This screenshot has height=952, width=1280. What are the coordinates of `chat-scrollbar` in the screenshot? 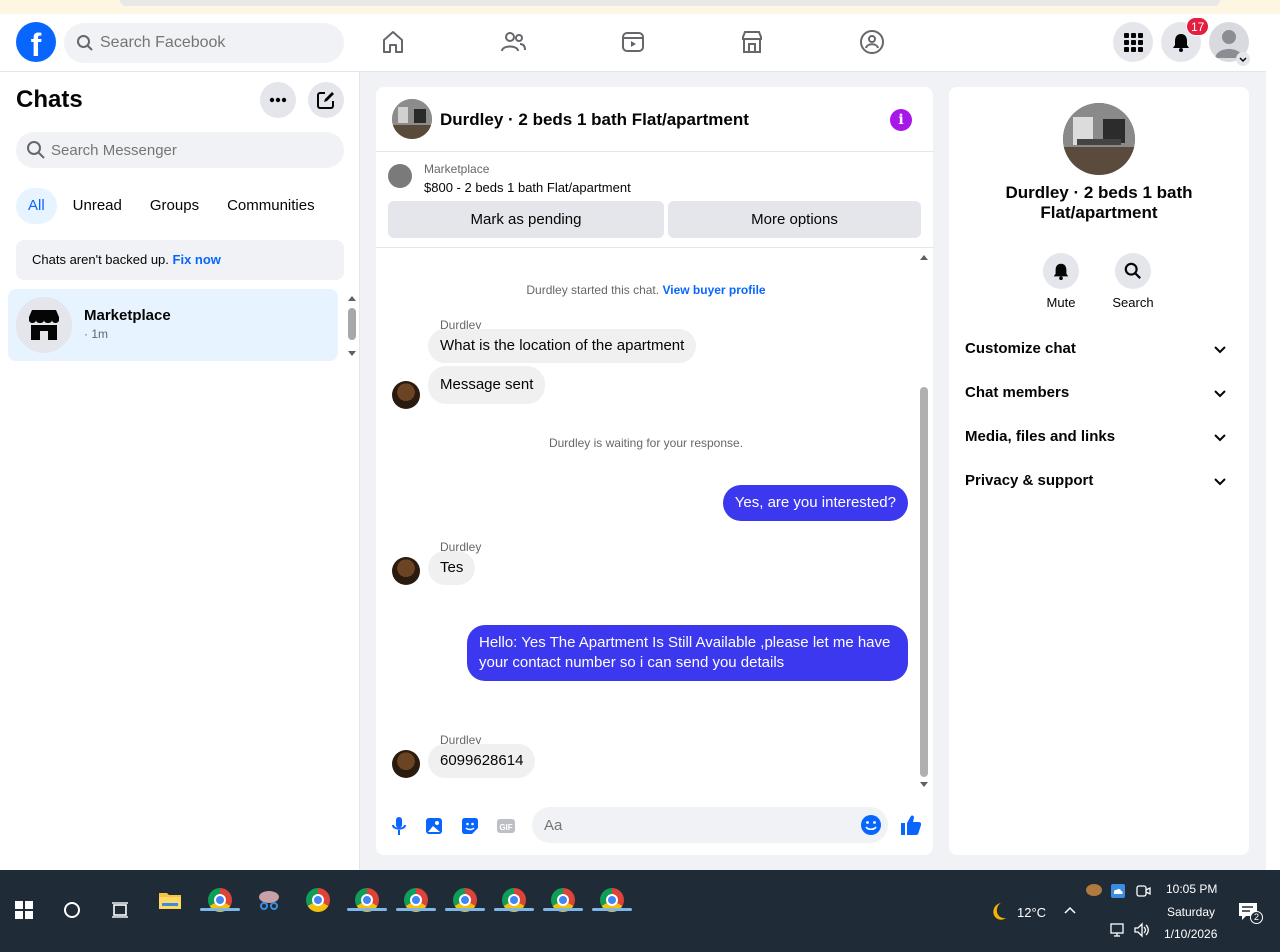 It's located at (924, 519).